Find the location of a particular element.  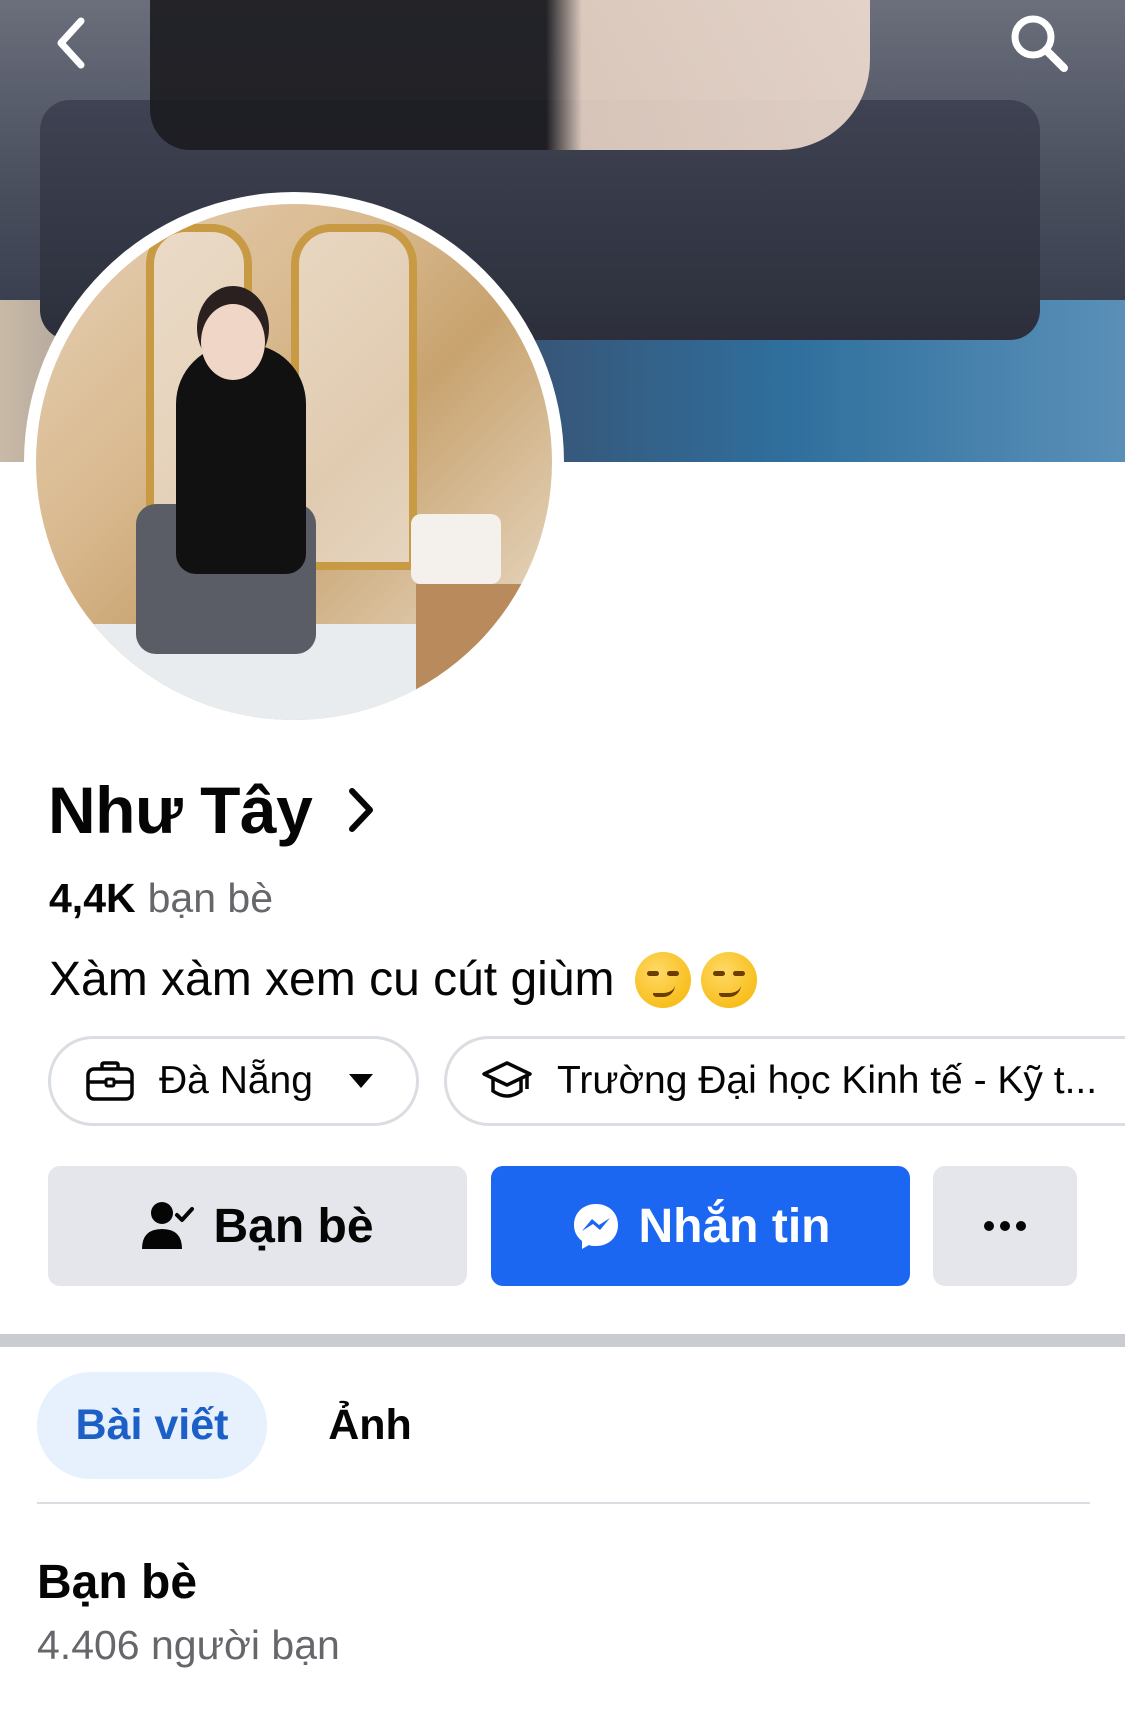

message-button-label: Nhắn tin is located at coordinates (734, 1226).